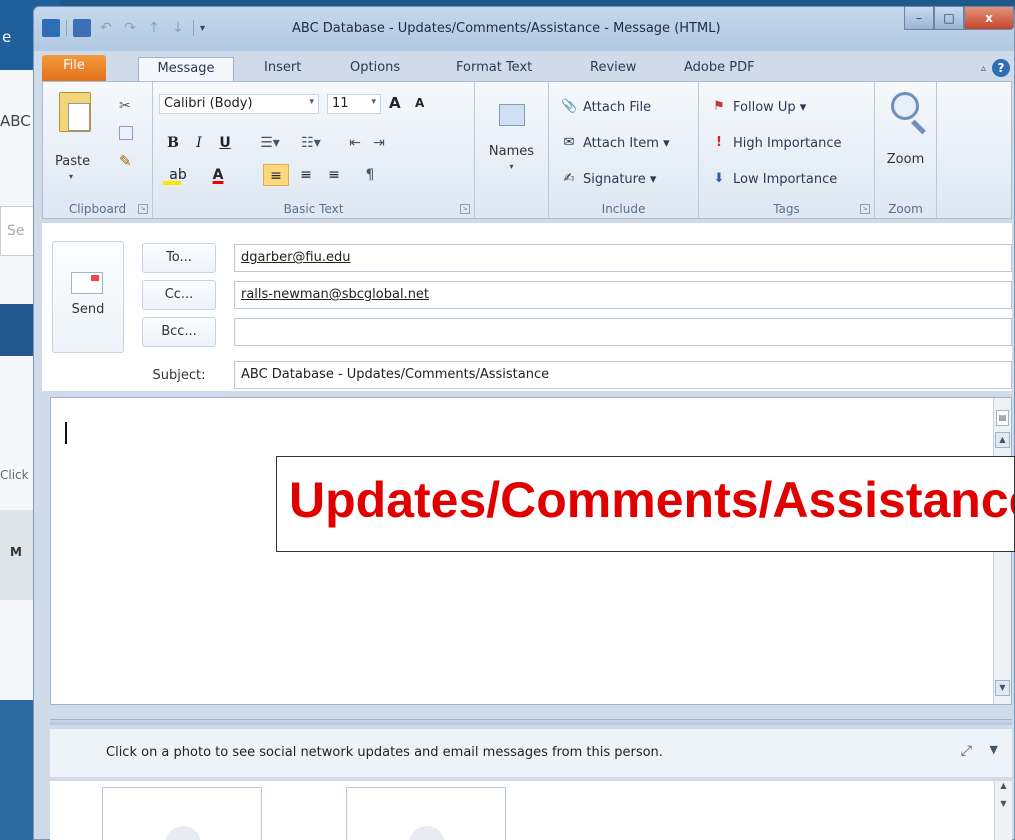 The width and height of the screenshot is (1015, 840). I want to click on tab-review: Review, so click(613, 69).